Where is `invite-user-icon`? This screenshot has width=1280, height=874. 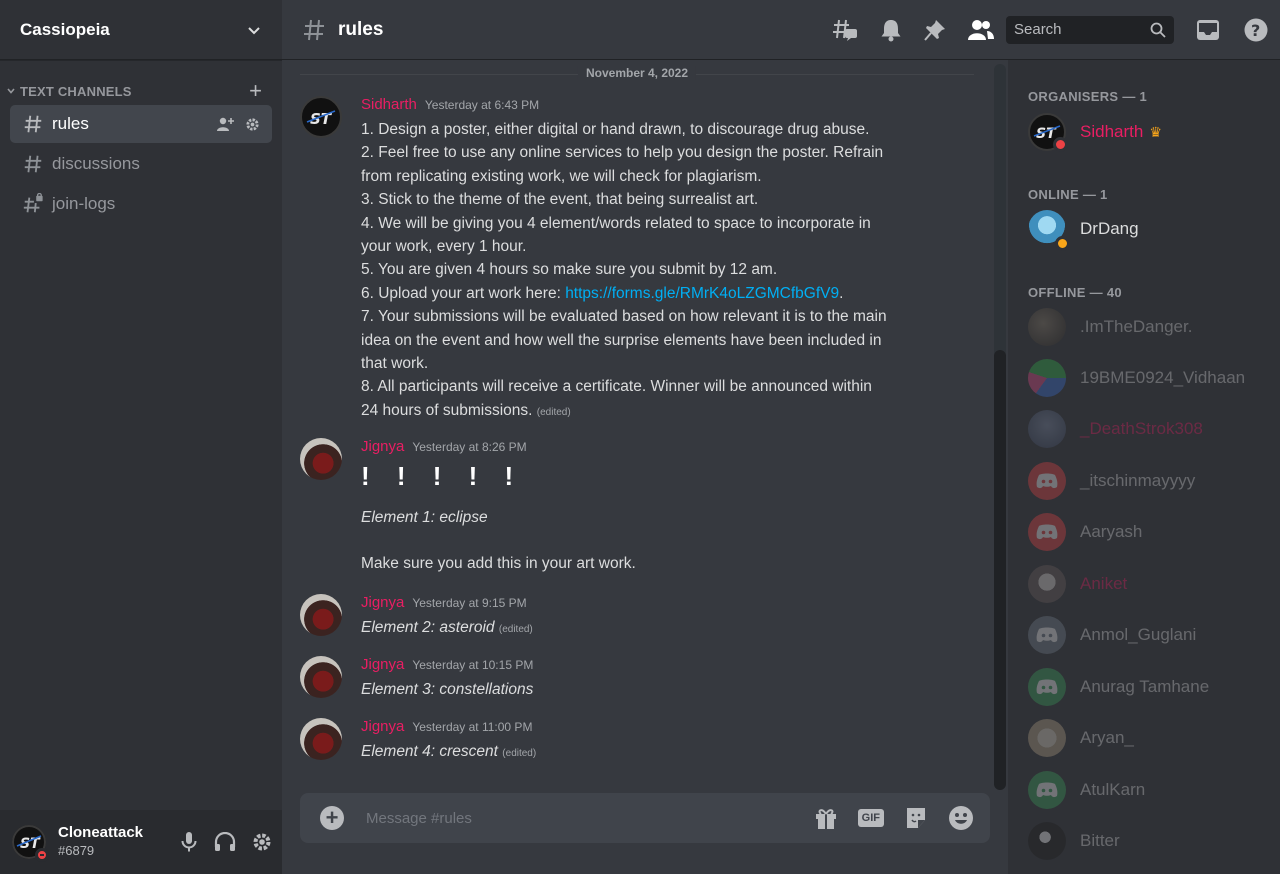
invite-user-icon is located at coordinates (226, 124).